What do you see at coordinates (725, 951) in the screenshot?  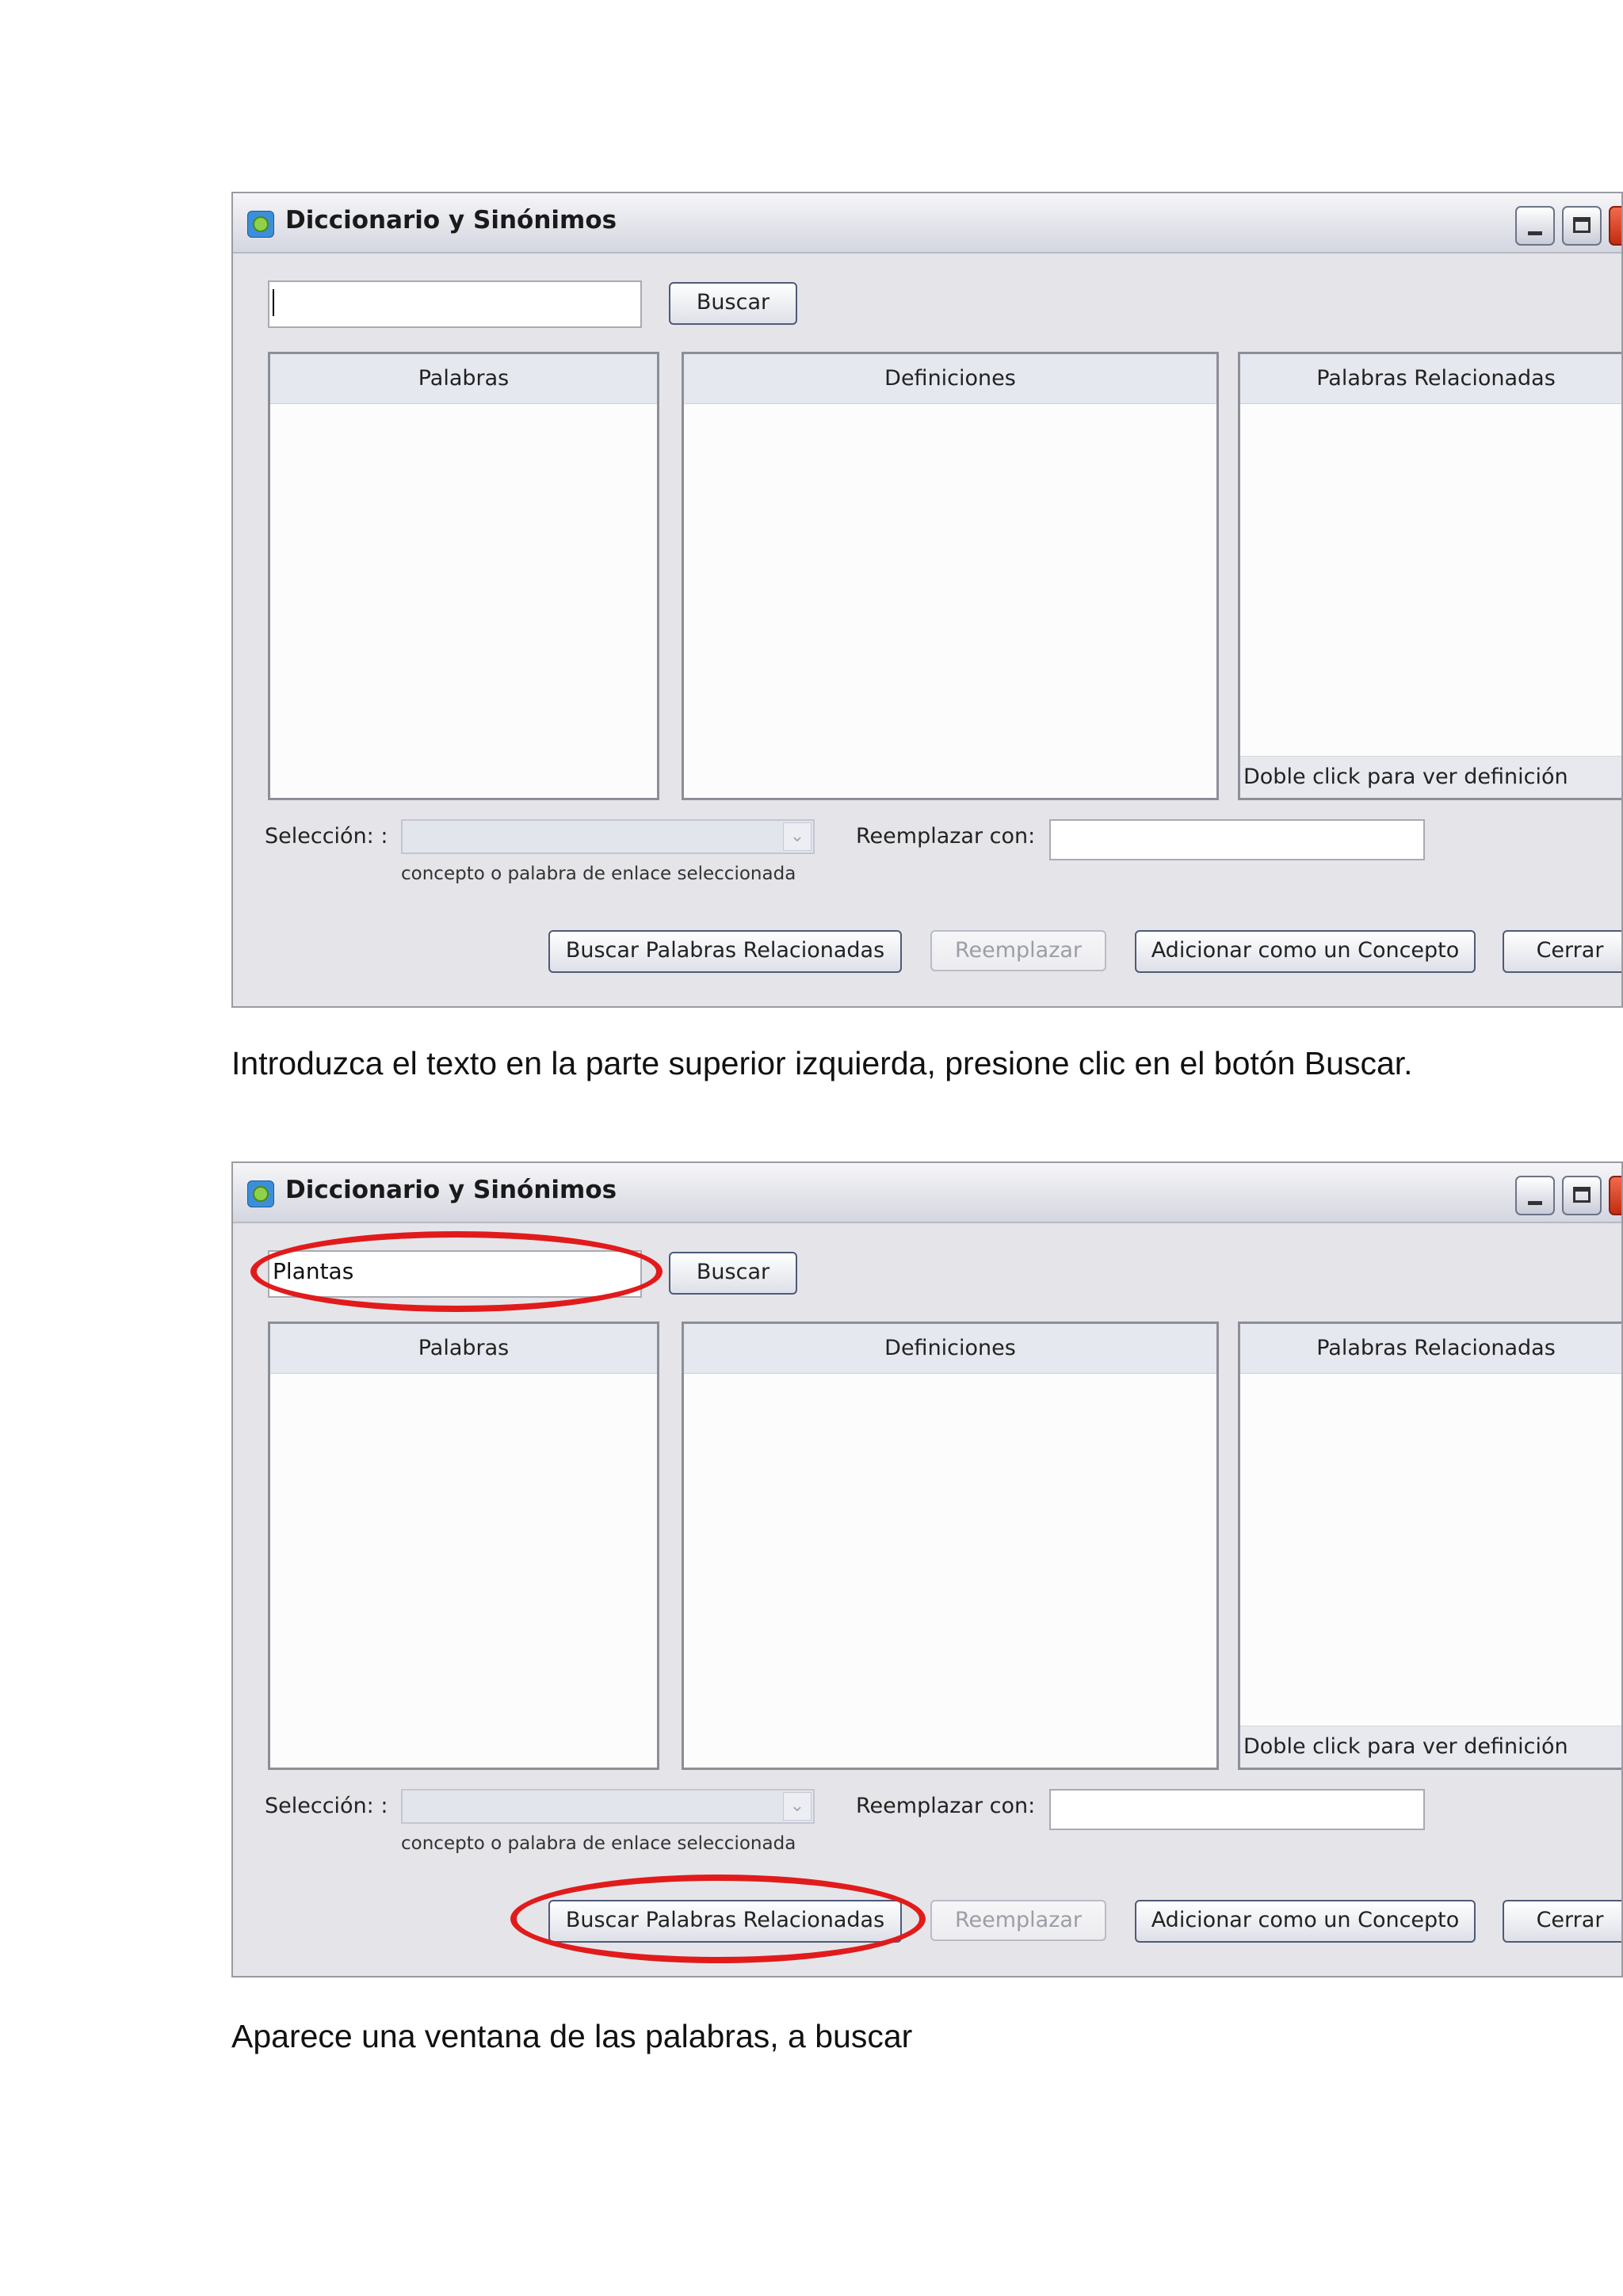 I see `search-related-button: Buscar Palabras Relacionadas` at bounding box center [725, 951].